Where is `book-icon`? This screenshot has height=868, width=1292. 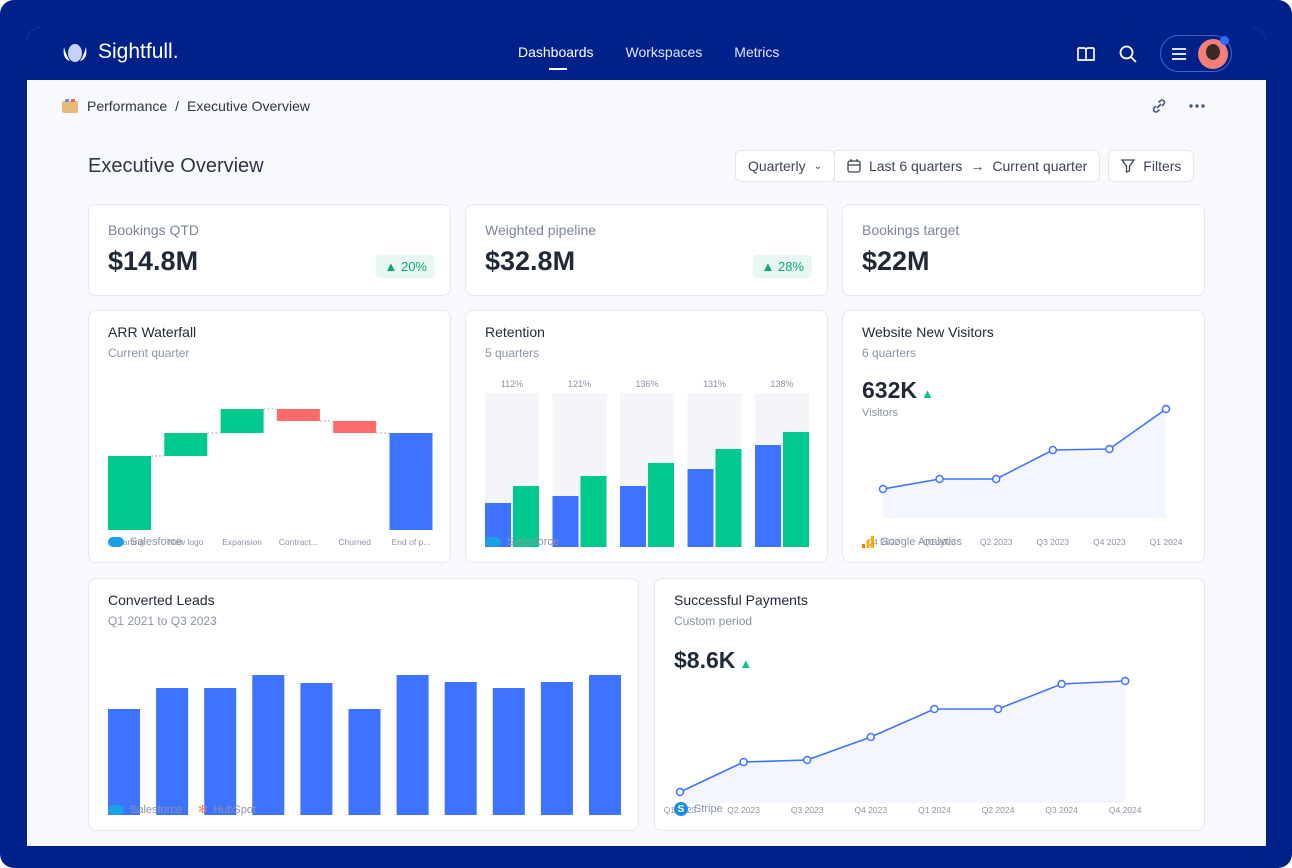
book-icon is located at coordinates (1086, 54).